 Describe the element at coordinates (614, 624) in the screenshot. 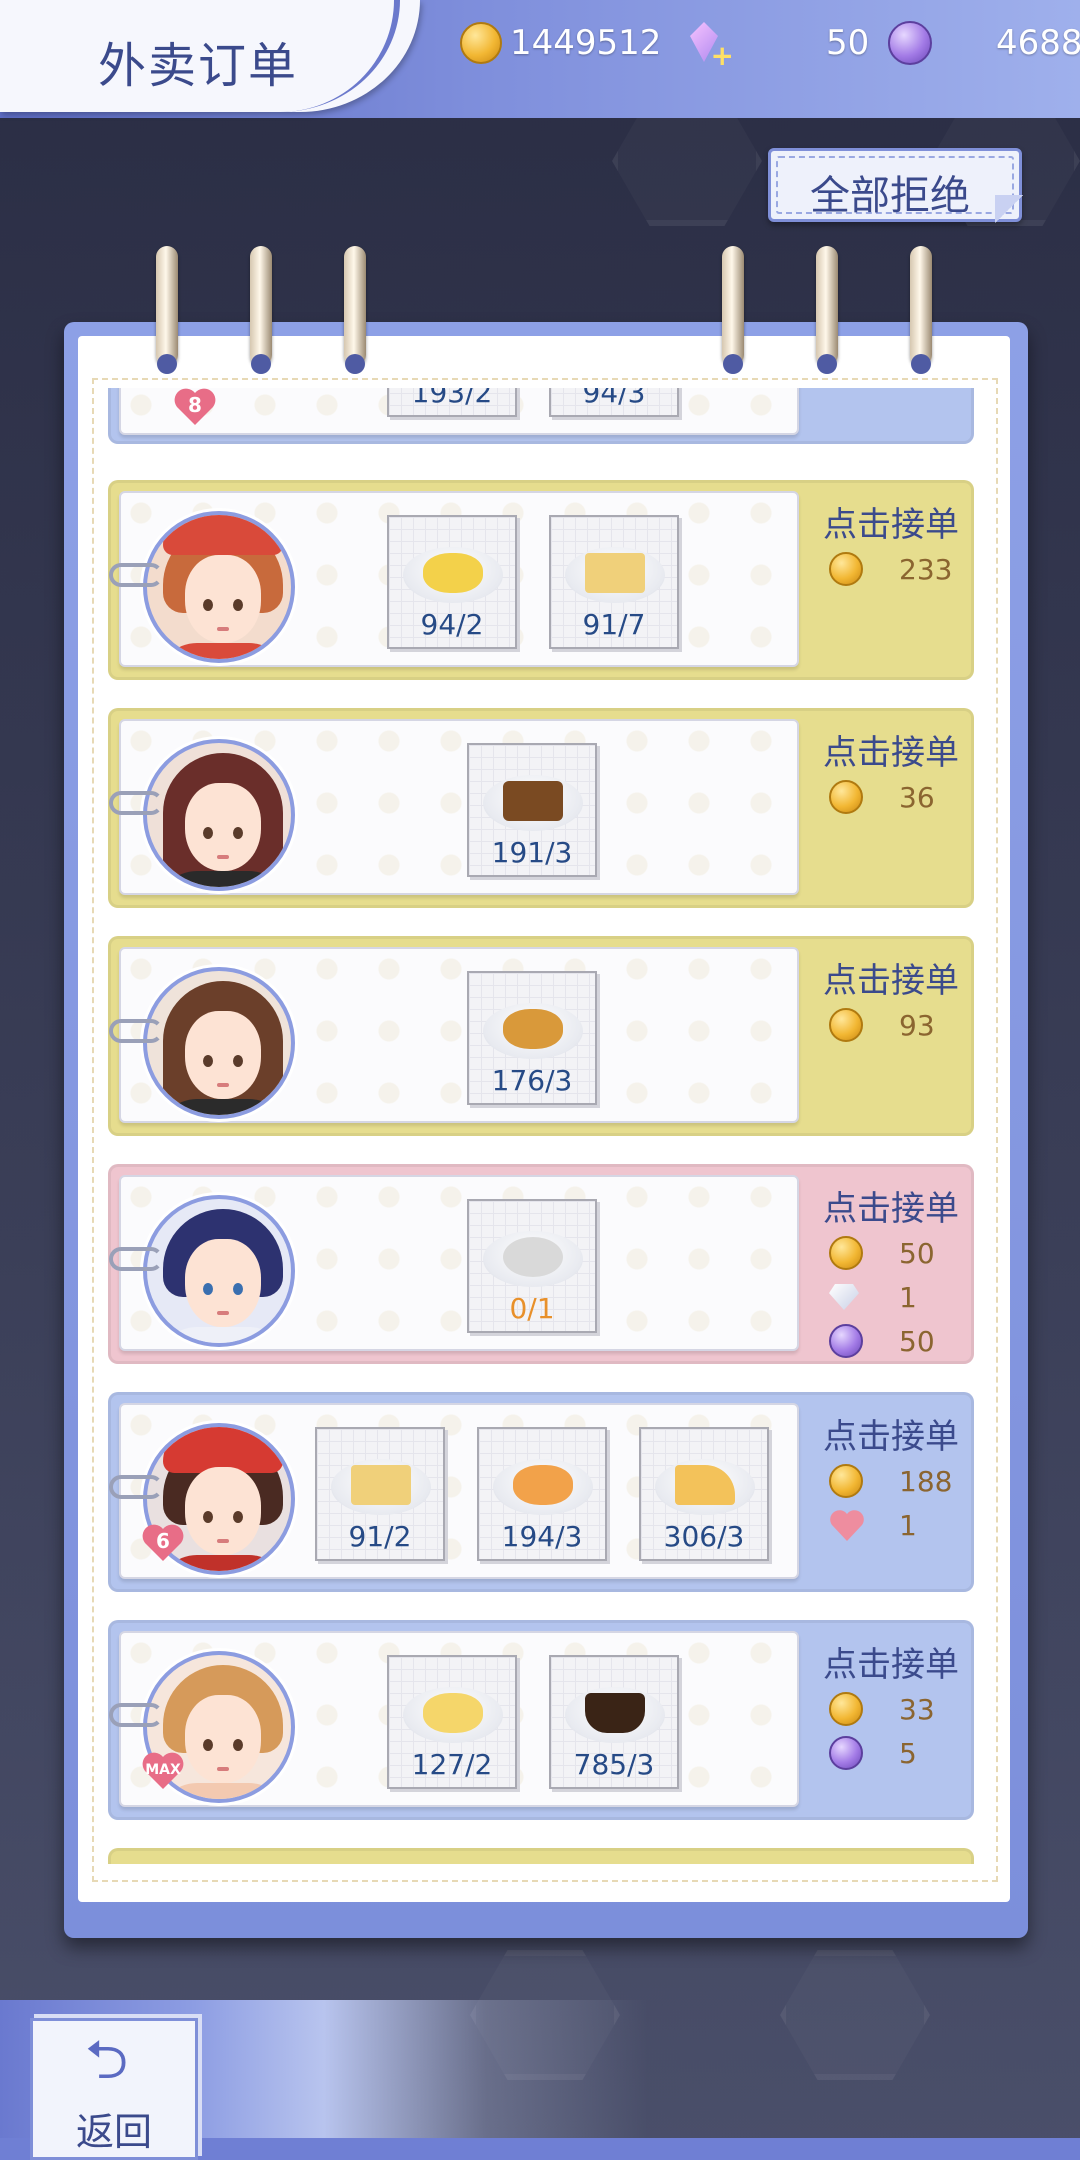

I see `dish-count: 91/7` at that location.